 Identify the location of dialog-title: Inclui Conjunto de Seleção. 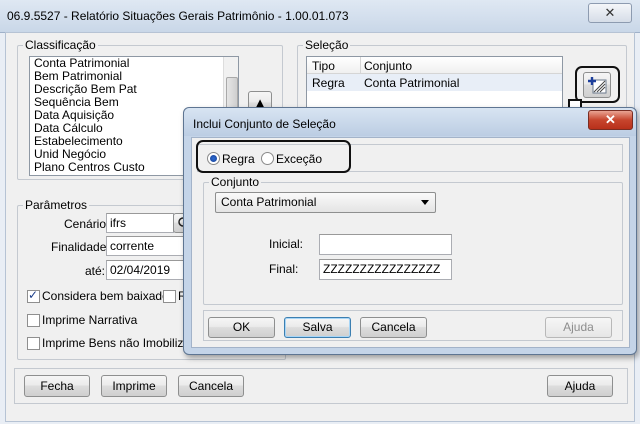
(264, 124).